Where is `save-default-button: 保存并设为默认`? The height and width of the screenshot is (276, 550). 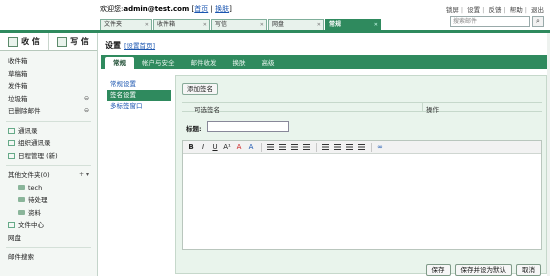
save-default-button: 保存并设为默认 is located at coordinates (483, 270).